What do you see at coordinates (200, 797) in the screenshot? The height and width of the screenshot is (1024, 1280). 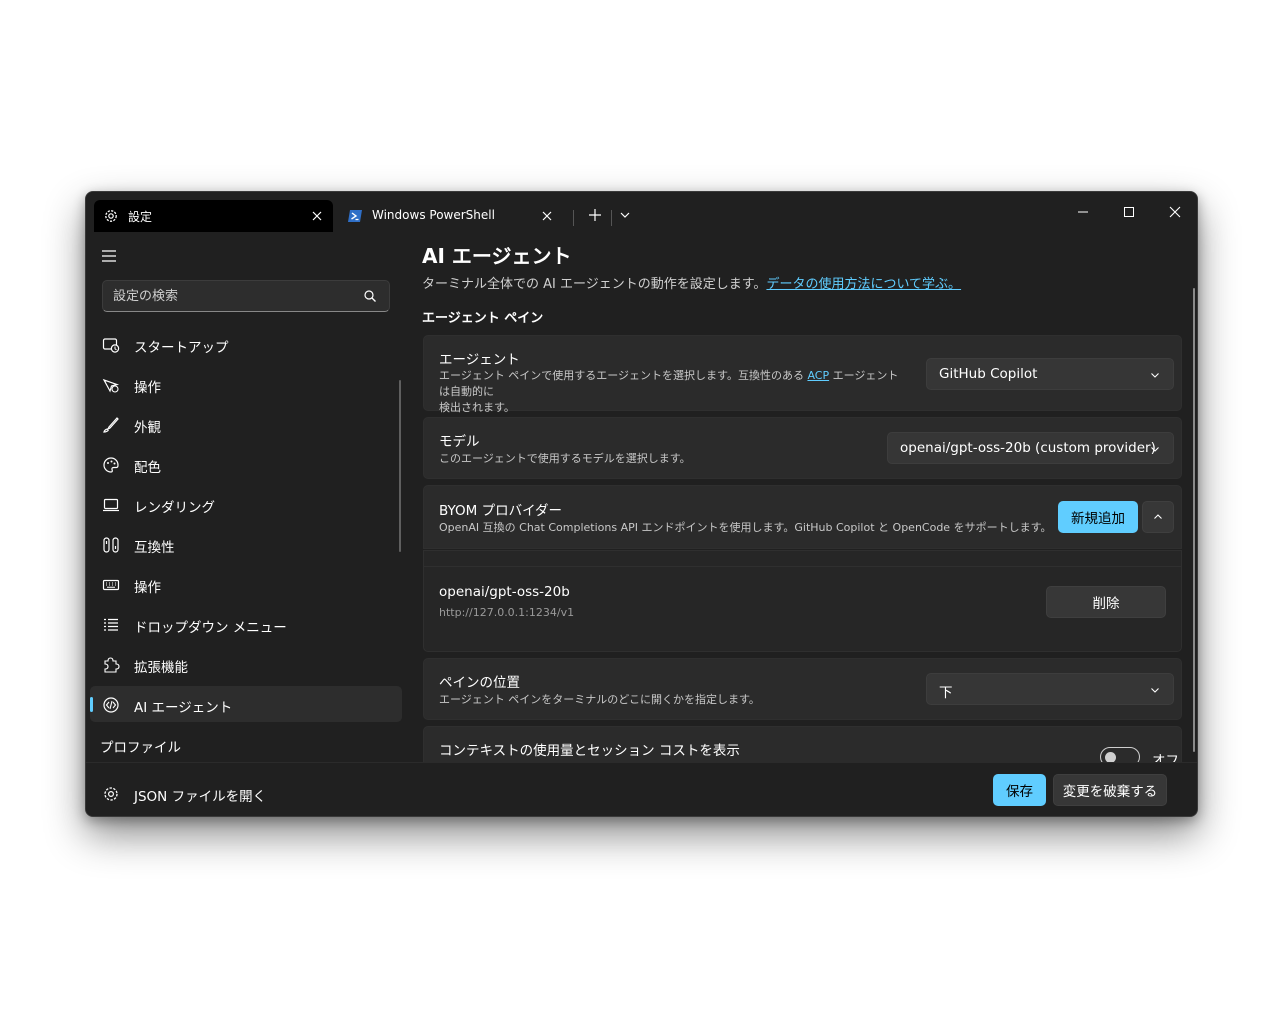 I see `open-json-label: JSON ファイルを開く` at bounding box center [200, 797].